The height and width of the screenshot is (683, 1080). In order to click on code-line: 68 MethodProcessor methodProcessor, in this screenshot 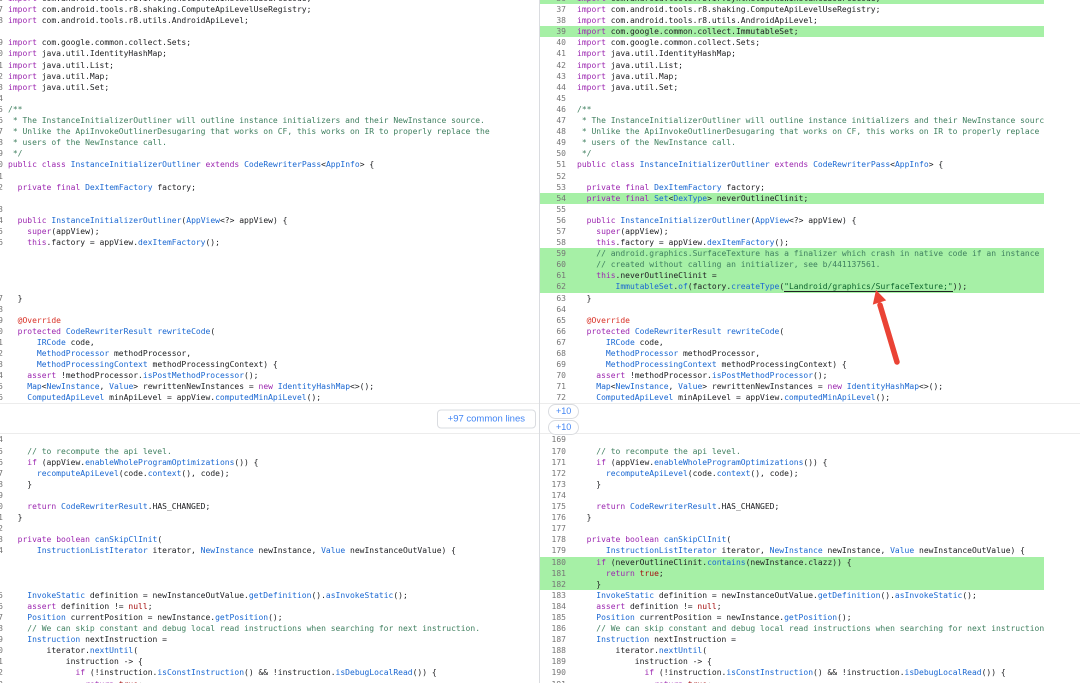, I will do `click(792, 353)`.